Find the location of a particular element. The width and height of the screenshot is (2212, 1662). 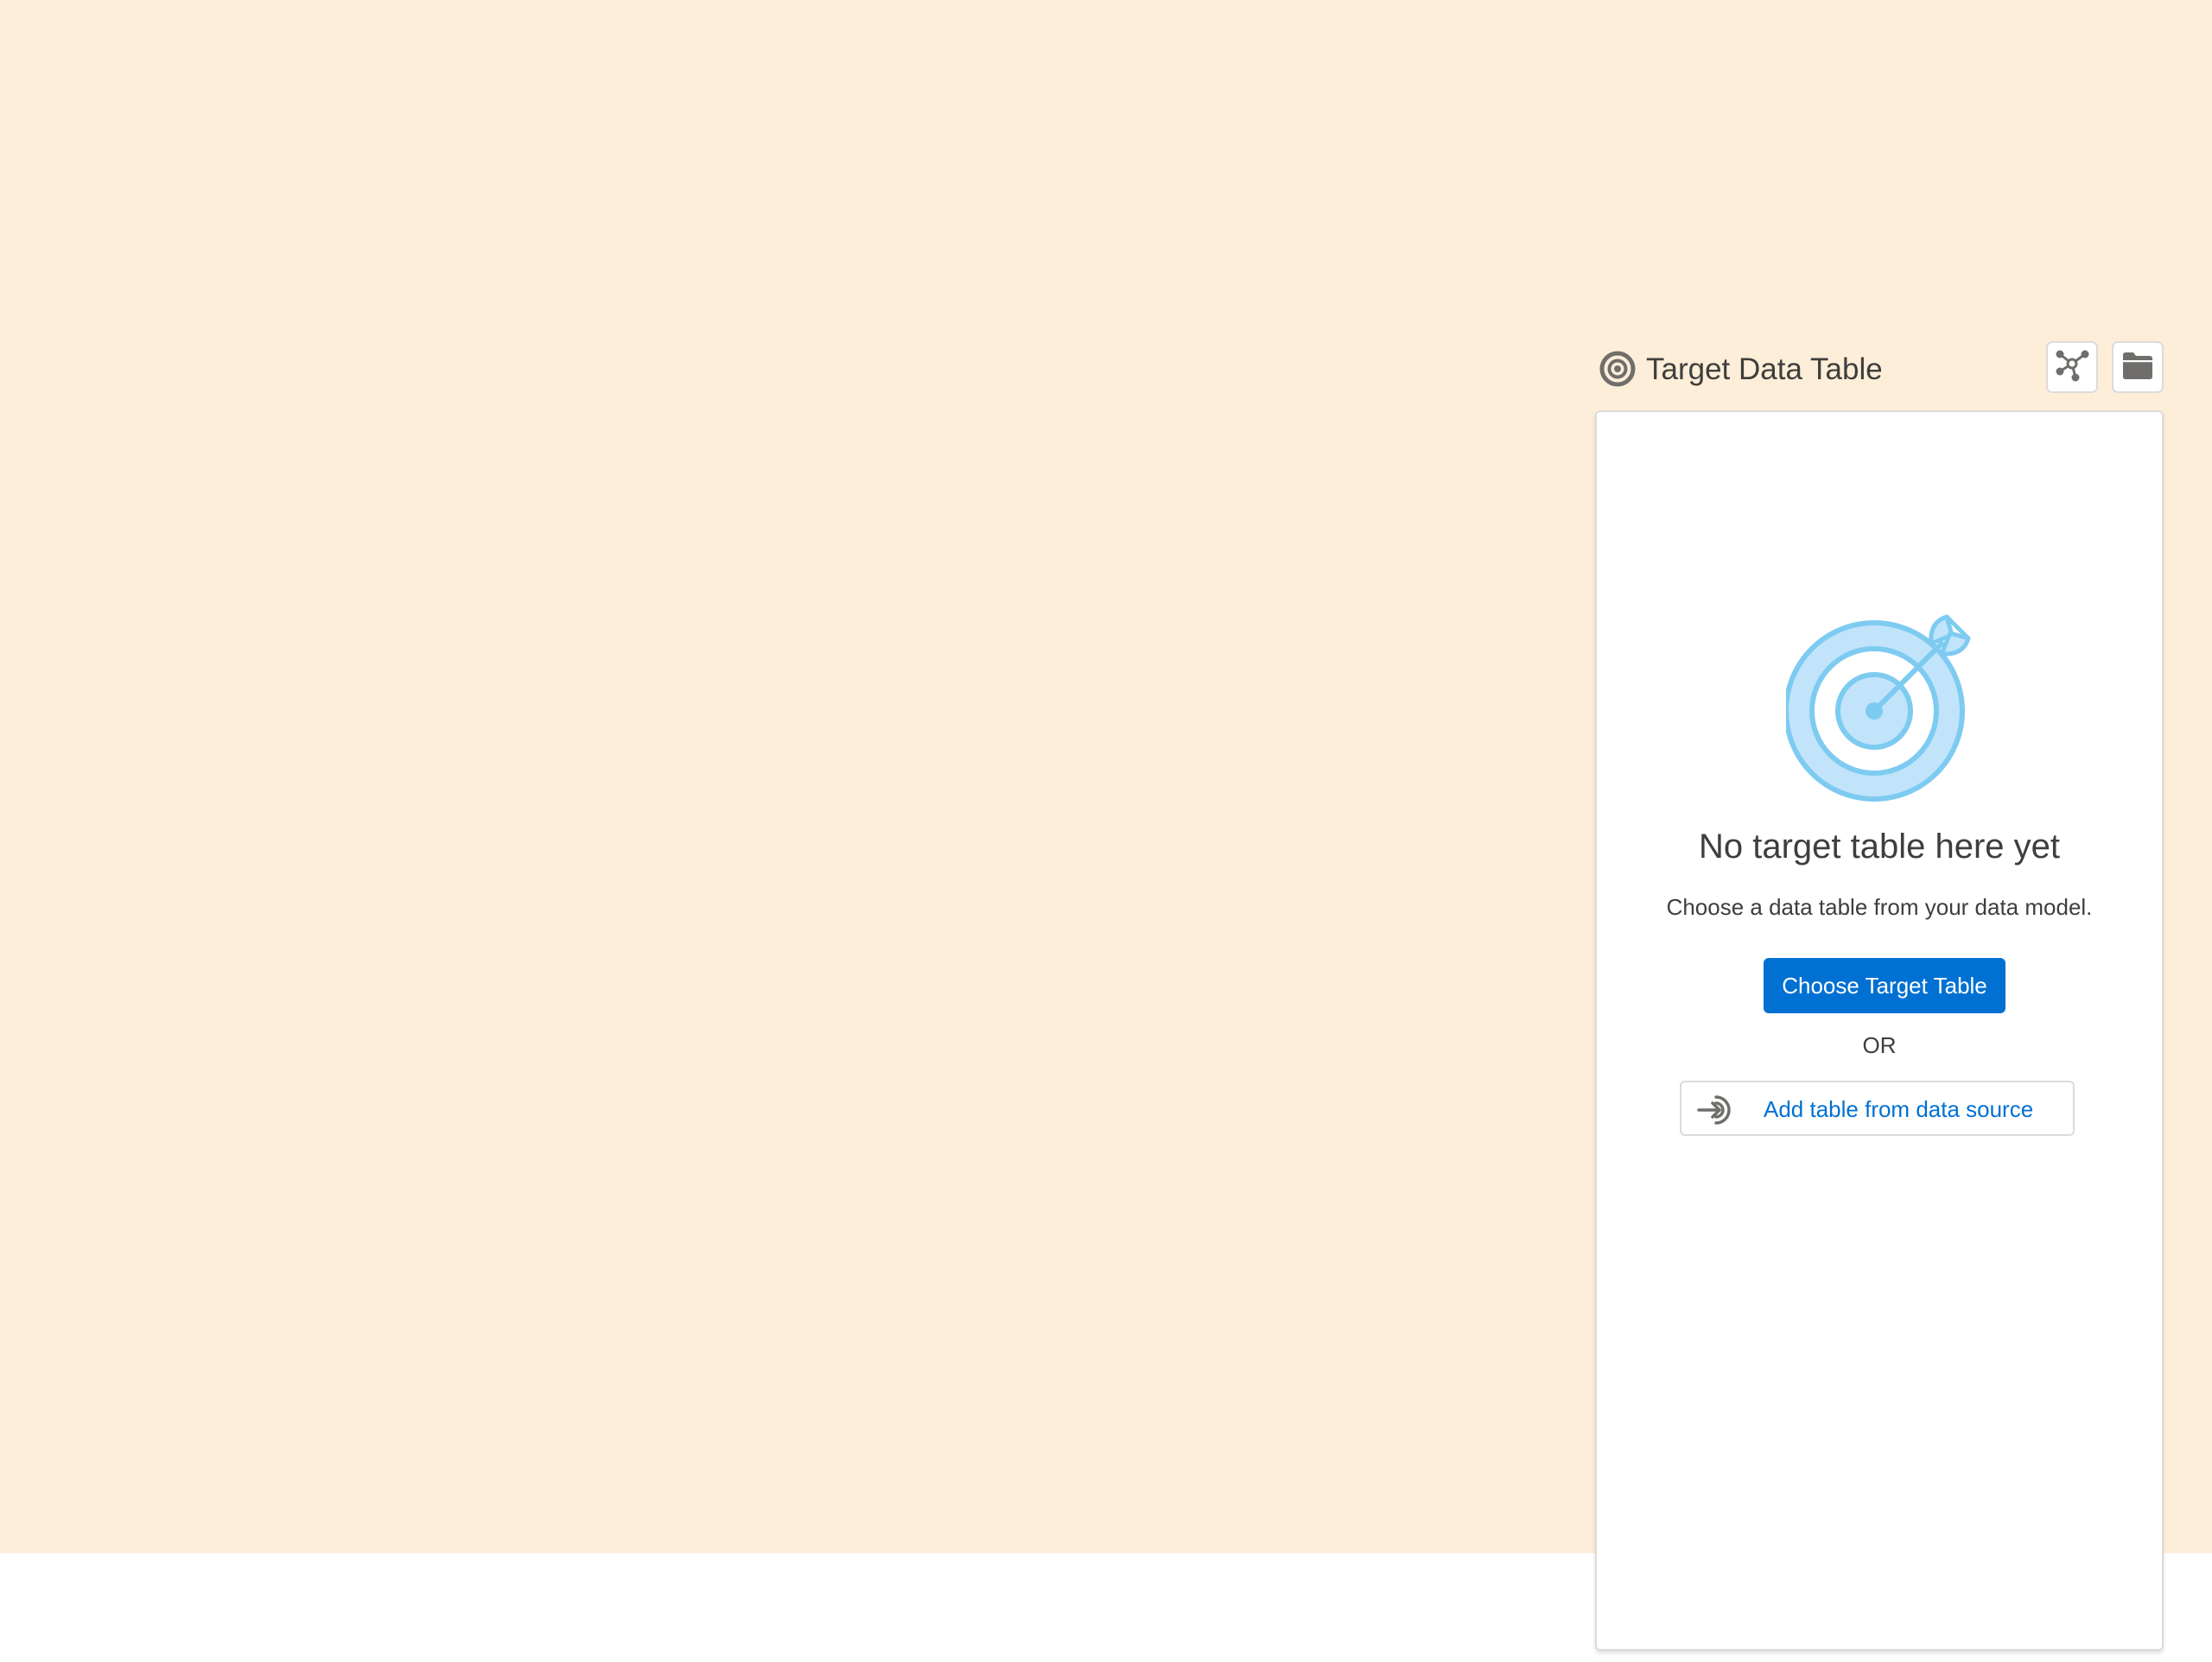

folder-icon is located at coordinates (2137, 367).